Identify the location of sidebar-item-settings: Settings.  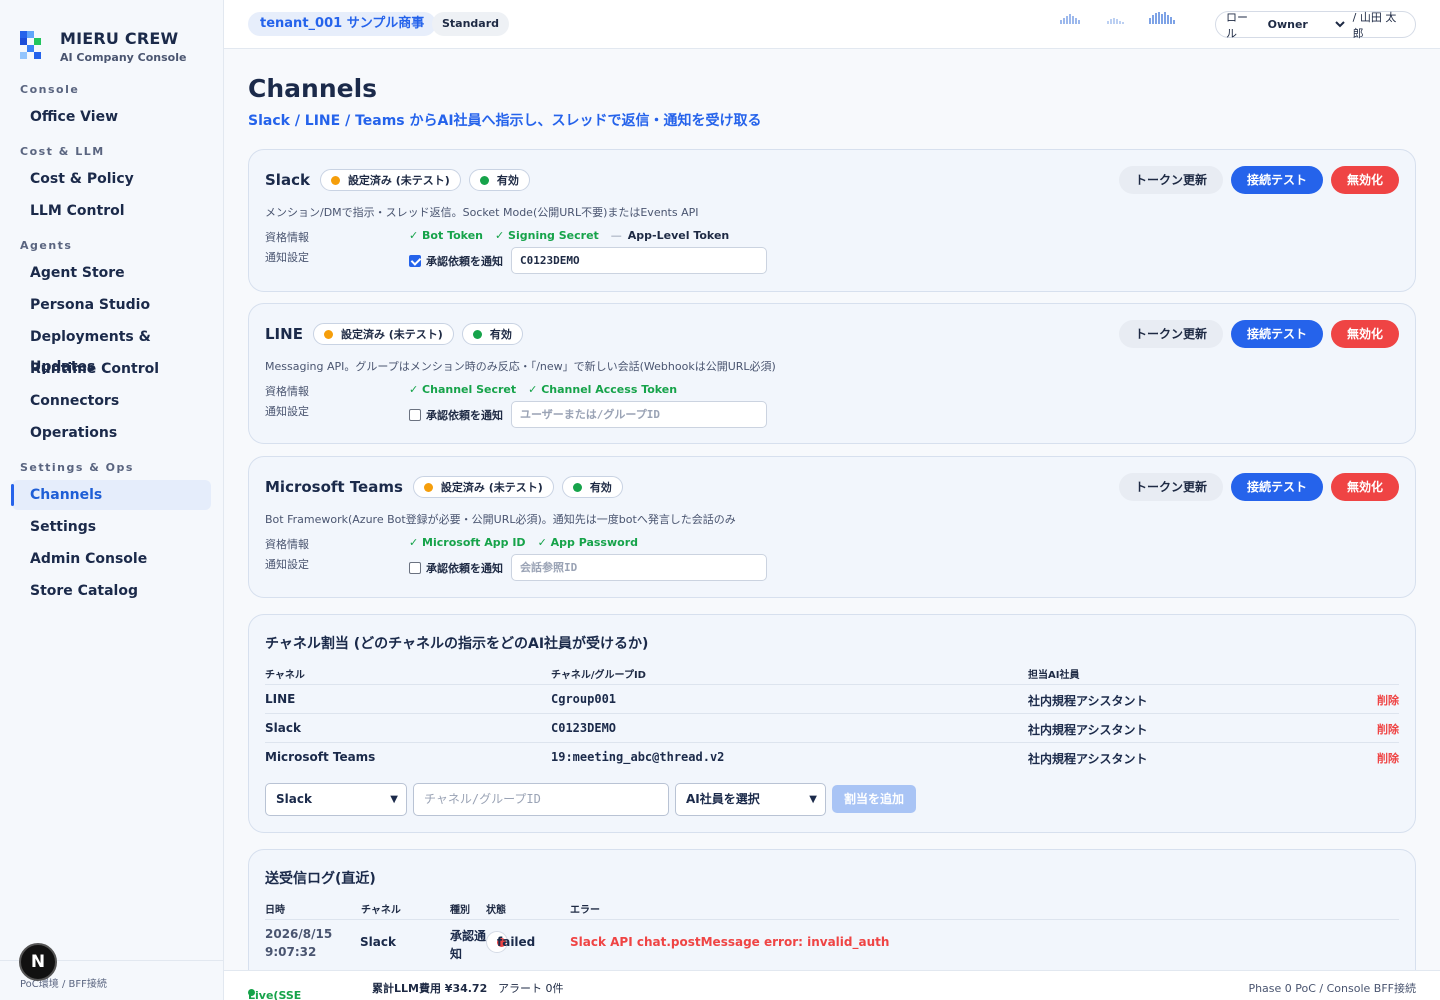
(111, 527).